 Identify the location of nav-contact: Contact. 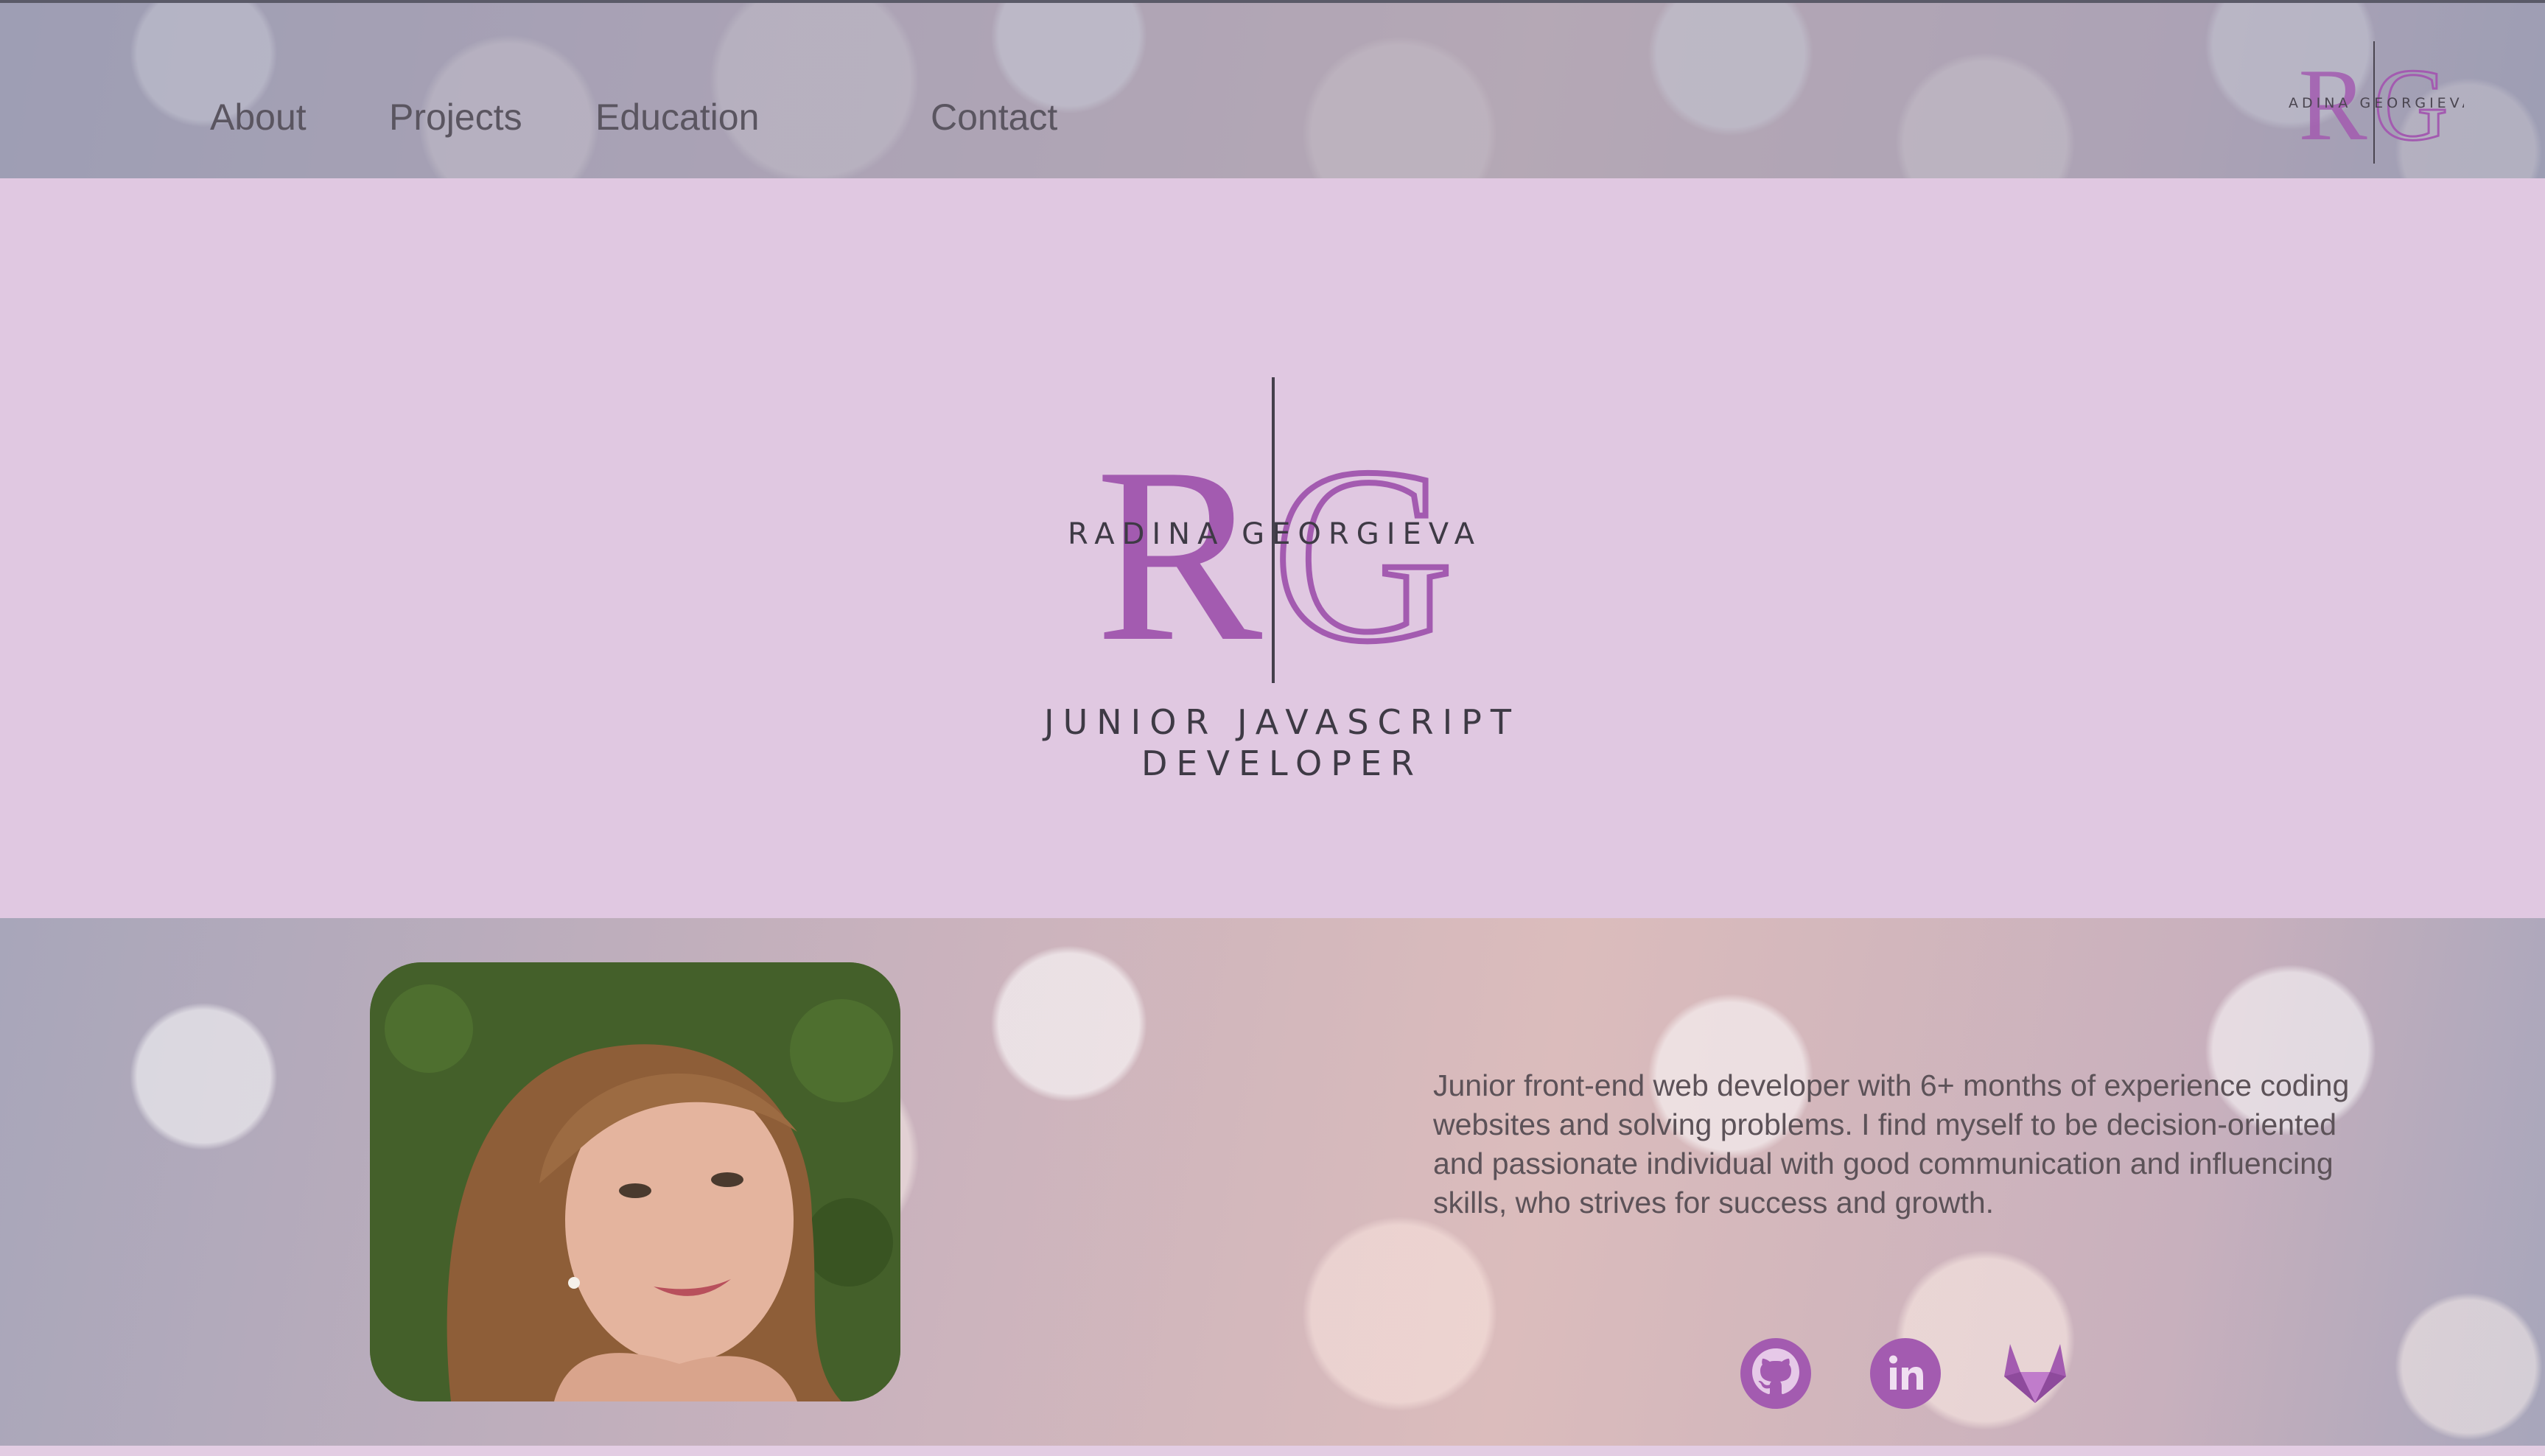
(994, 359).